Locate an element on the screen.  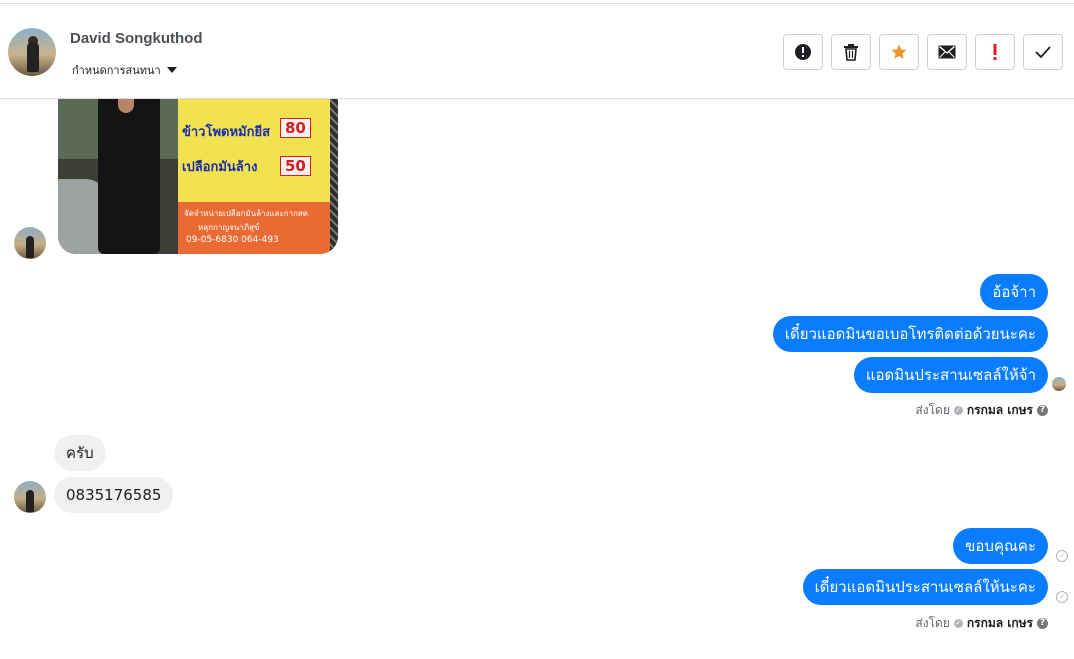
sign-small-text-2: หลุกกาญจนาภิสุข์ is located at coordinates (229, 227).